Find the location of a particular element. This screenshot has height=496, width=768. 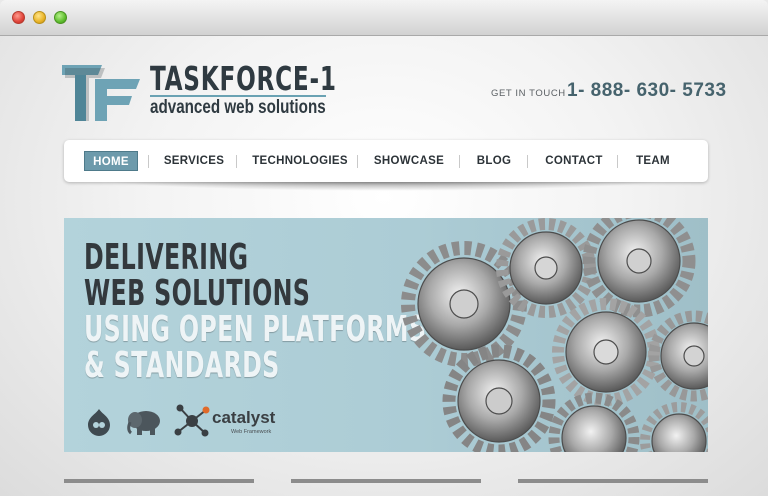

nav-item-contact: CONTACT is located at coordinates (574, 161).